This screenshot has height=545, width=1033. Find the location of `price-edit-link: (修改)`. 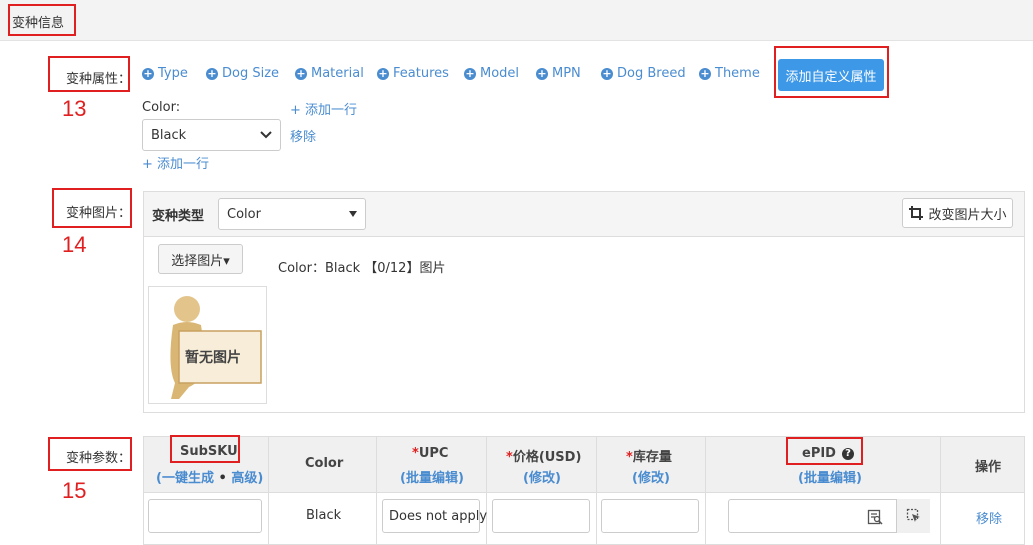

price-edit-link: (修改) is located at coordinates (542, 476).